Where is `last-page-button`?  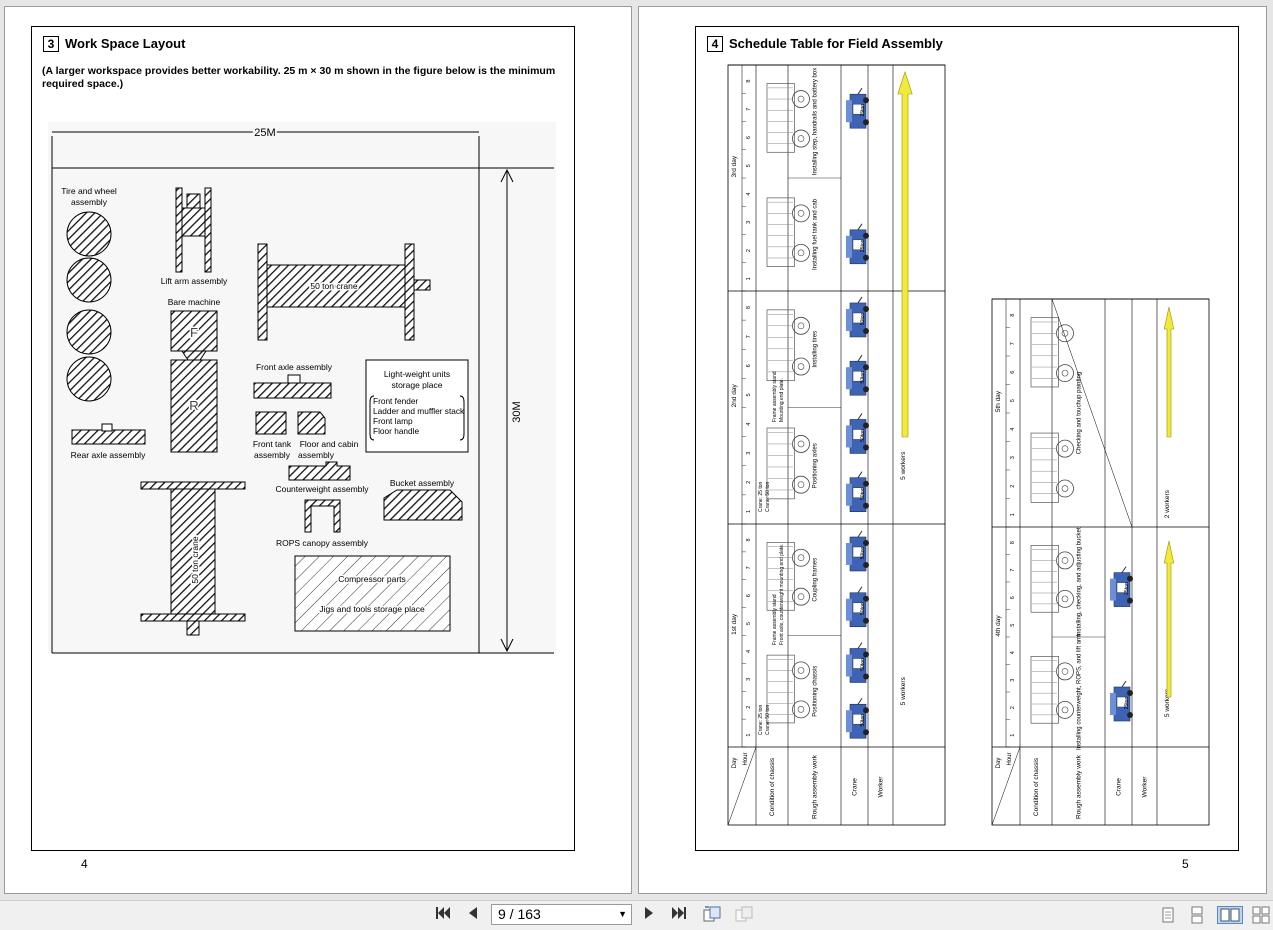 last-page-button is located at coordinates (679, 915).